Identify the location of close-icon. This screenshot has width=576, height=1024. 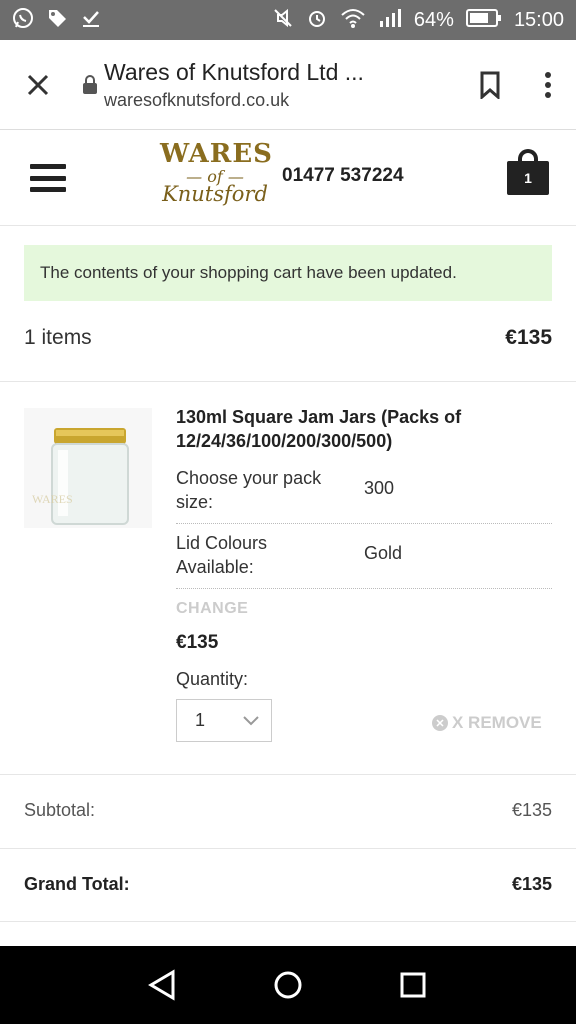
(38, 84).